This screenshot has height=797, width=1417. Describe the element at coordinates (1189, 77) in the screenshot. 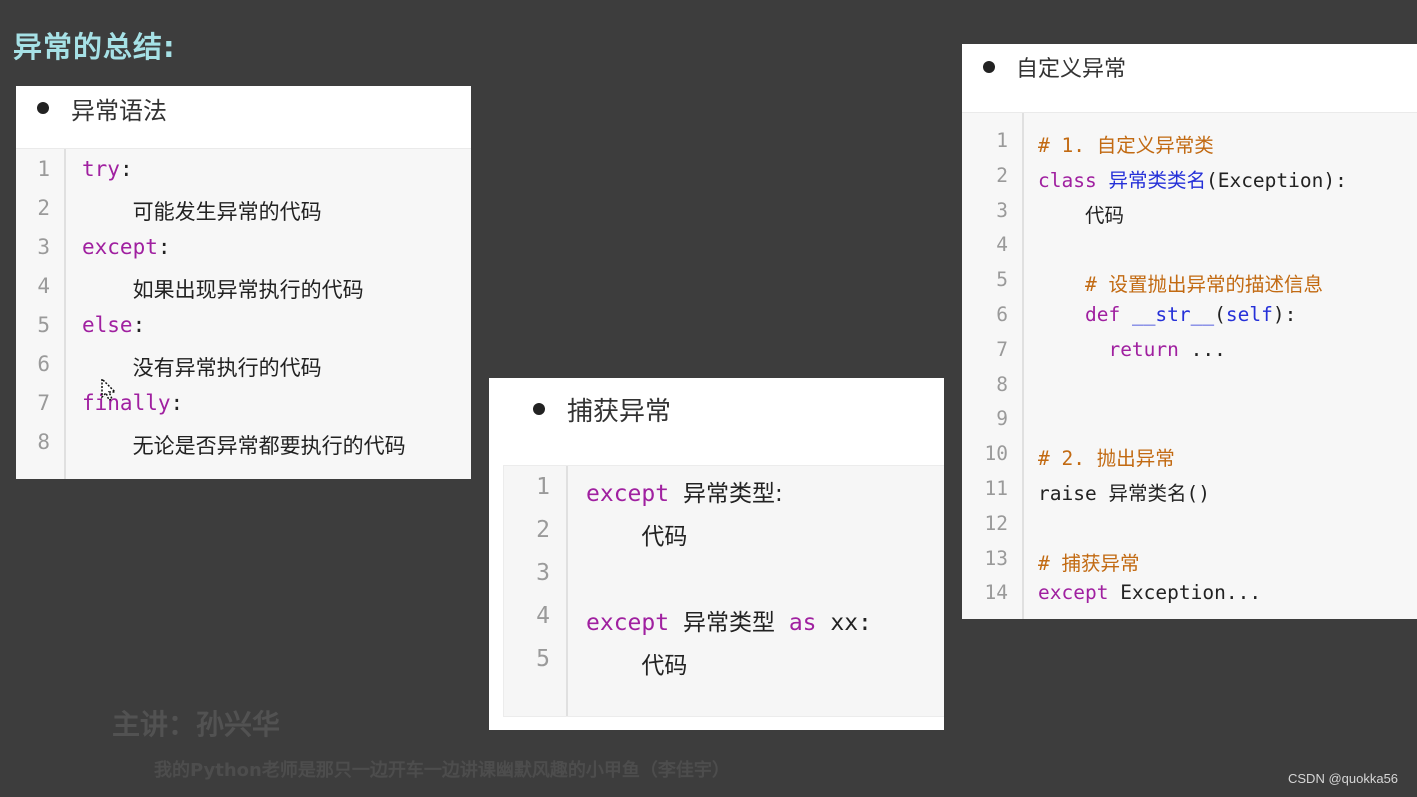

I see `custom-card-header: 自定义异常` at that location.